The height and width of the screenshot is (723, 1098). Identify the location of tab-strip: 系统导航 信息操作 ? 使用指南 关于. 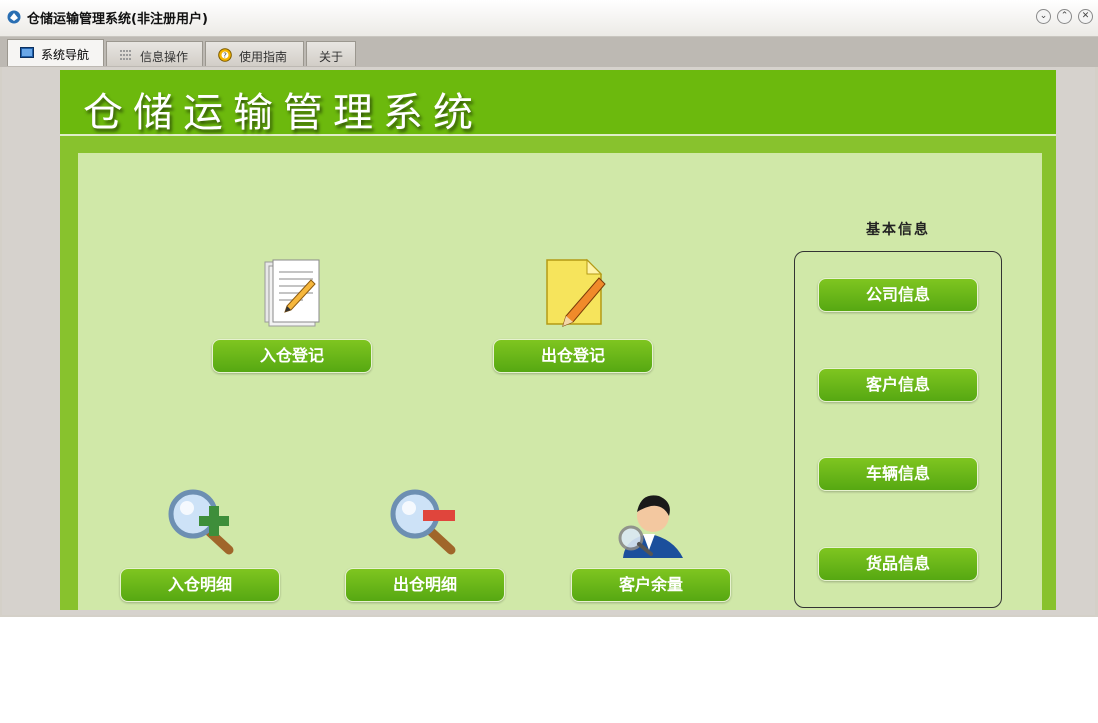
(549, 52).